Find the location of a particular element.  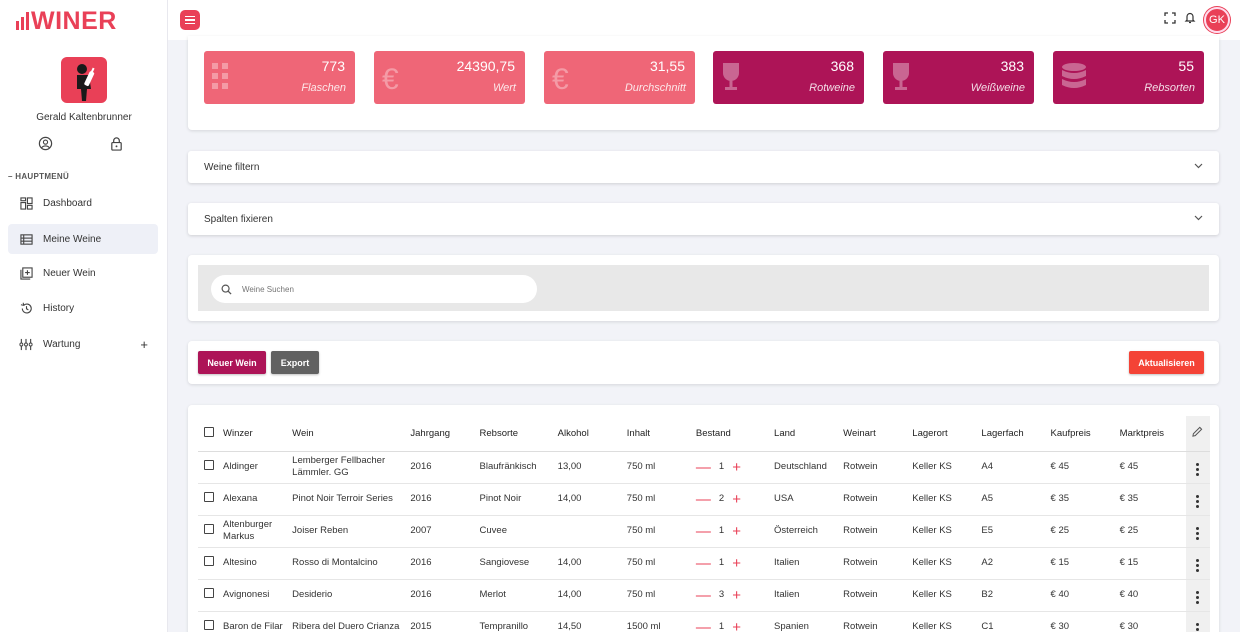

euro-icon: € is located at coordinates (390, 78).